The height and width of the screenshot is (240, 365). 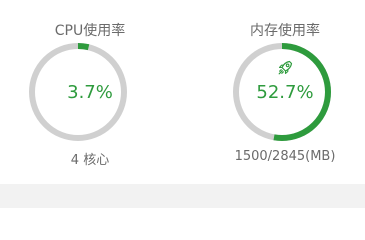 I want to click on memory-title: 内存使用率, so click(x=285, y=31).